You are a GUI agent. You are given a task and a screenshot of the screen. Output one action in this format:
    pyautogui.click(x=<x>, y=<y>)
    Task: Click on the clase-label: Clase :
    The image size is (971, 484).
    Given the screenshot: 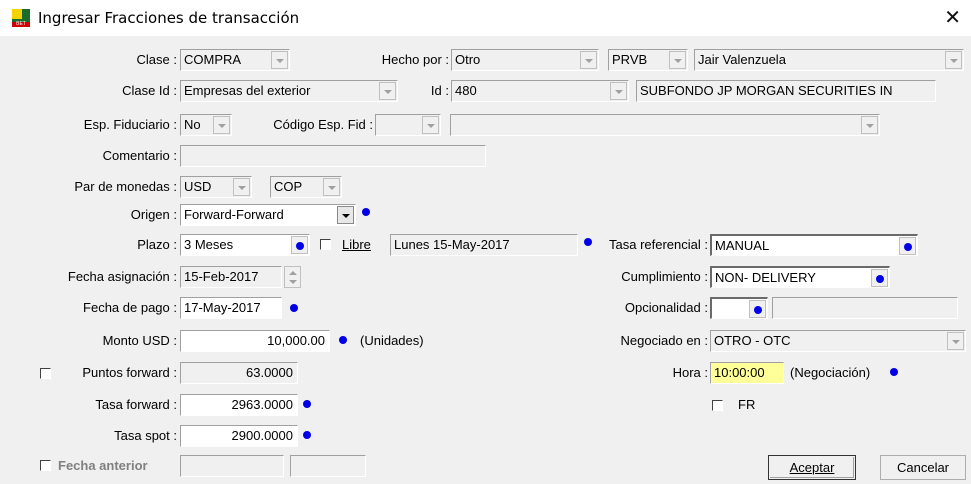 What is the action you would take?
    pyautogui.click(x=156, y=59)
    